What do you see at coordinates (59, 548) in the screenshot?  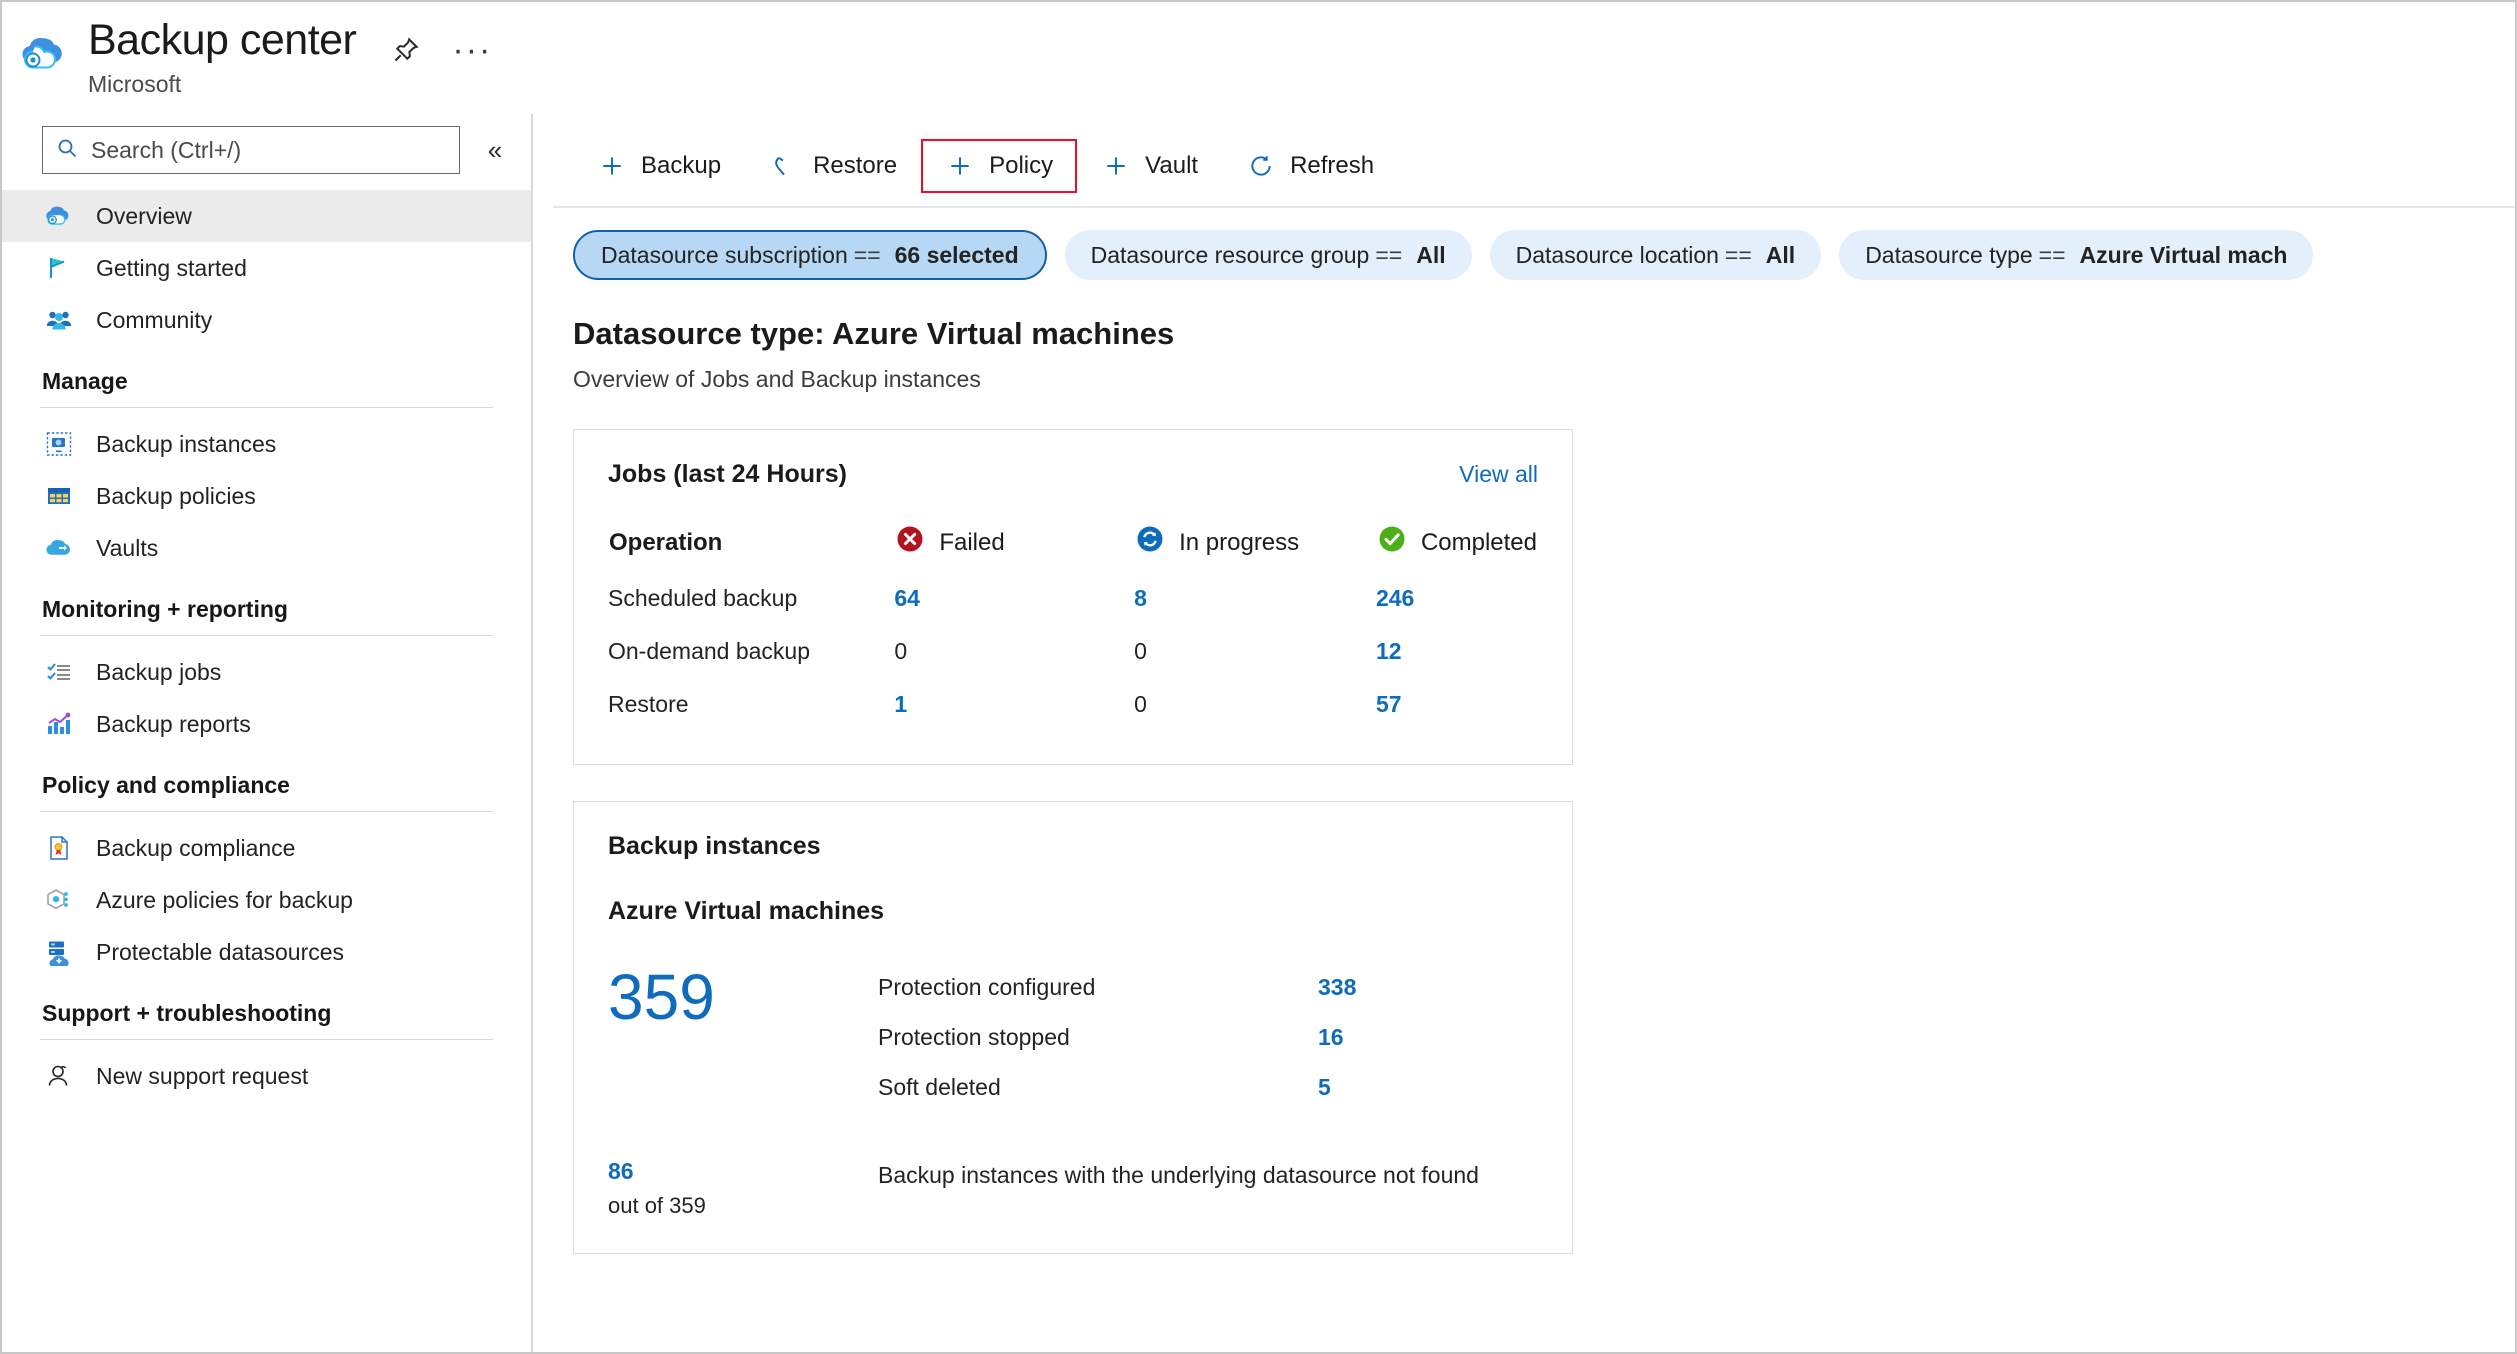 I see `vault-cloud-icon` at bounding box center [59, 548].